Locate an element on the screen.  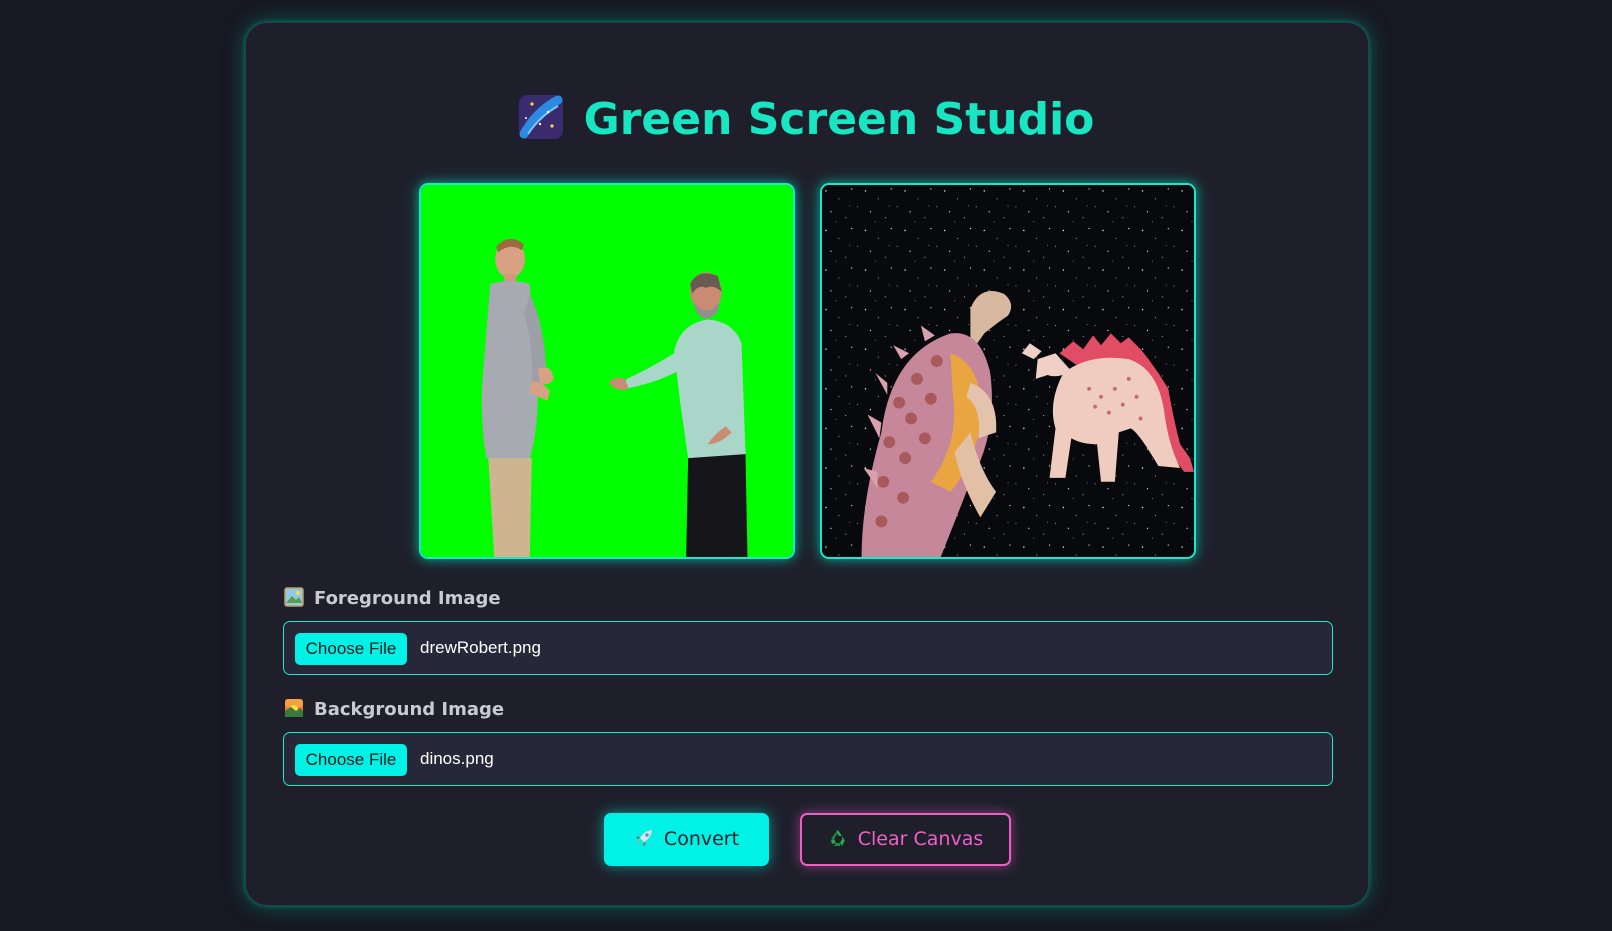
background-label: Background Image is located at coordinates (394, 710).